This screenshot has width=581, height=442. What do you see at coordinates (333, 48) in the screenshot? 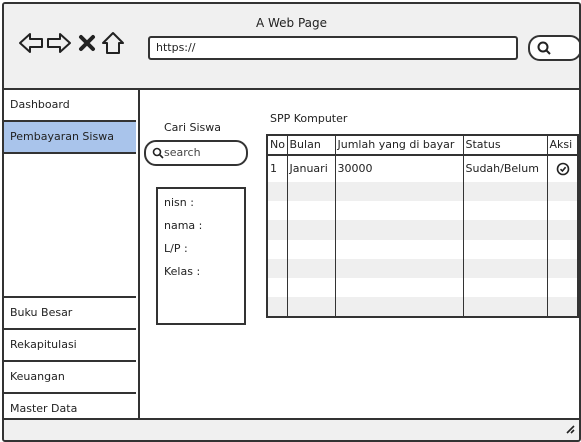
I see `url-input: https://` at bounding box center [333, 48].